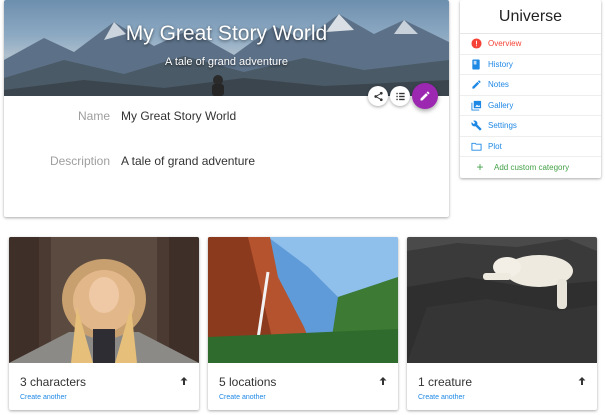 This screenshot has height=415, width=605. Describe the element at coordinates (43, 397) in the screenshot. I see `create-another-character-link: Create another` at that location.